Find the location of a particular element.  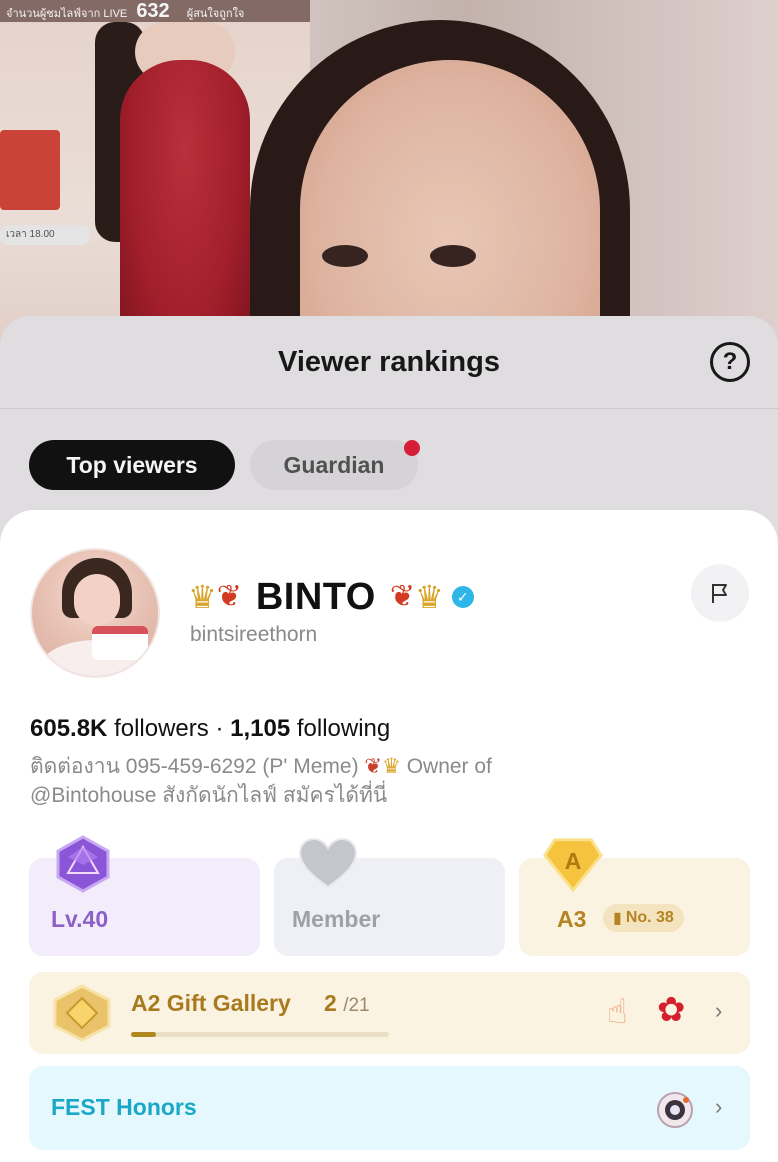

bio-line2: @Bintohouse สังกัดนักไลฟ์ สมัครได้ที่นี่ is located at coordinates (209, 795).